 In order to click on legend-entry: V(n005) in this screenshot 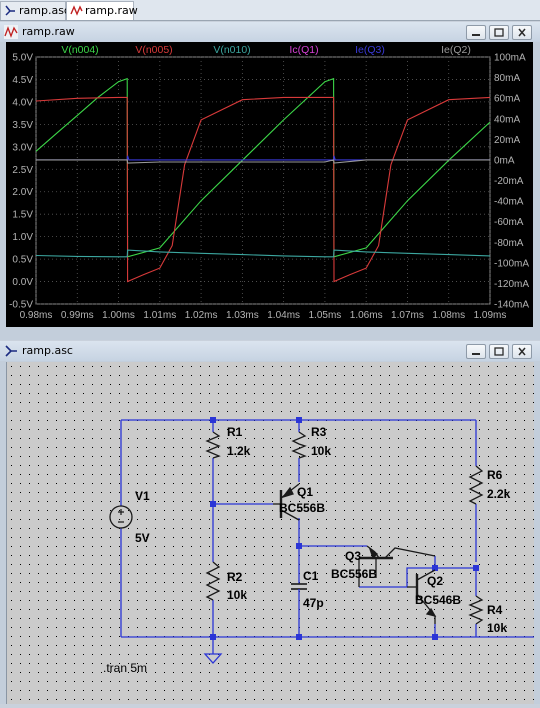, I will do `click(153, 50)`.